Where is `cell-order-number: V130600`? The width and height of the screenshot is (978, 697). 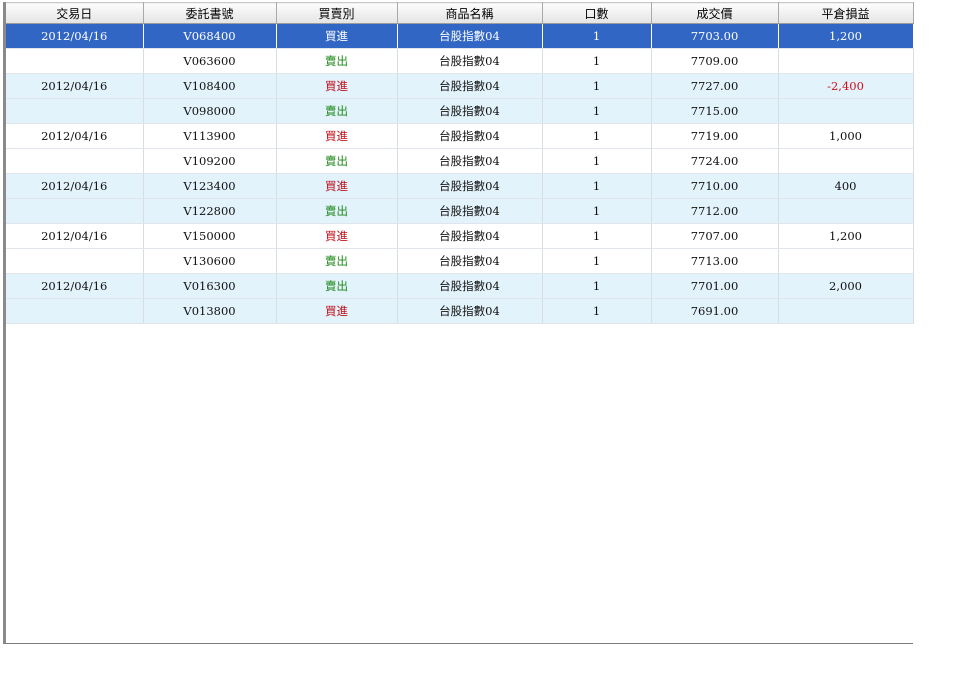
cell-order-number: V130600 is located at coordinates (210, 261).